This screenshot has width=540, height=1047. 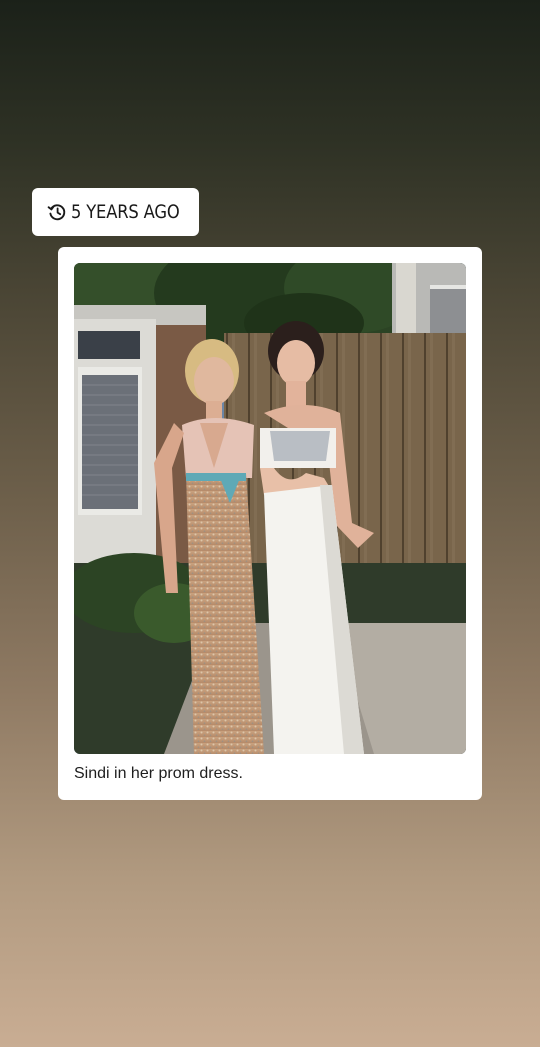 I want to click on memory-caption: Sindi in her prom dress., so click(x=158, y=773).